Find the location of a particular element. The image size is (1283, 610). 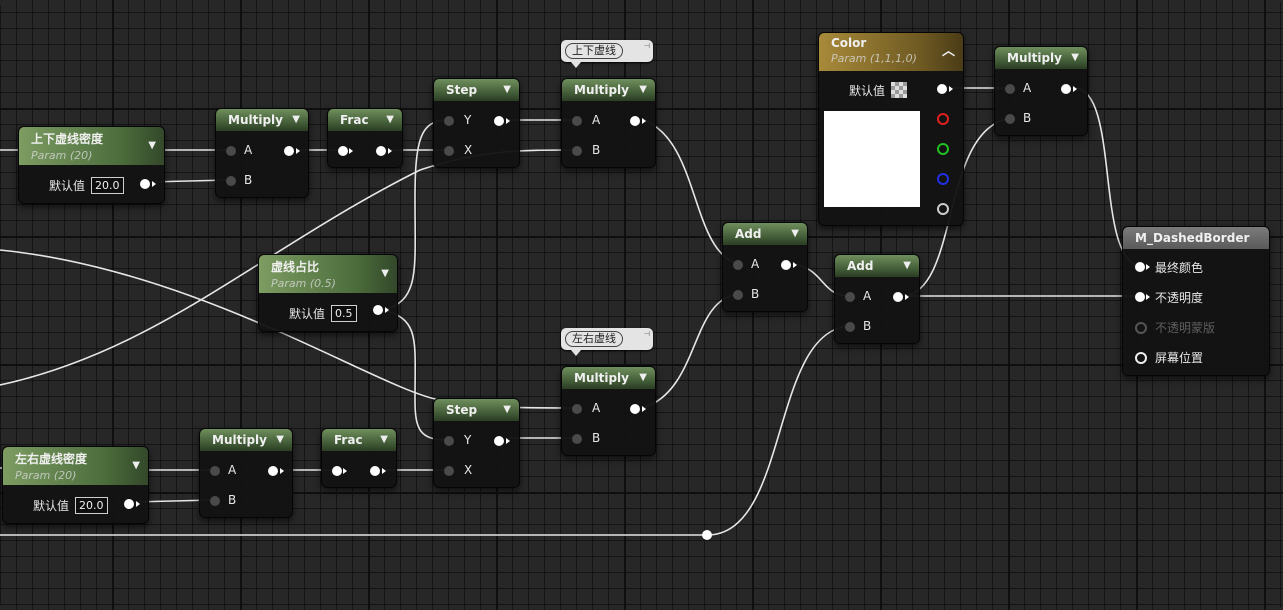

multiply-node-color: Multiply ▼ A B is located at coordinates (1041, 91).